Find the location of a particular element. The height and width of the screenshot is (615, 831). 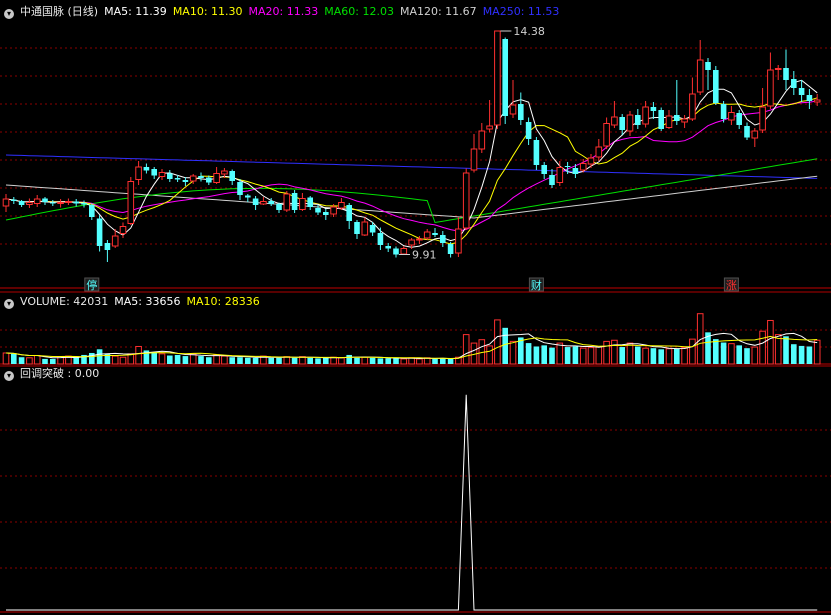

volume-panel-header: ▾ VOLUME: 42031 MA5: 33656 MA10: 28336 is located at coordinates (135, 302).